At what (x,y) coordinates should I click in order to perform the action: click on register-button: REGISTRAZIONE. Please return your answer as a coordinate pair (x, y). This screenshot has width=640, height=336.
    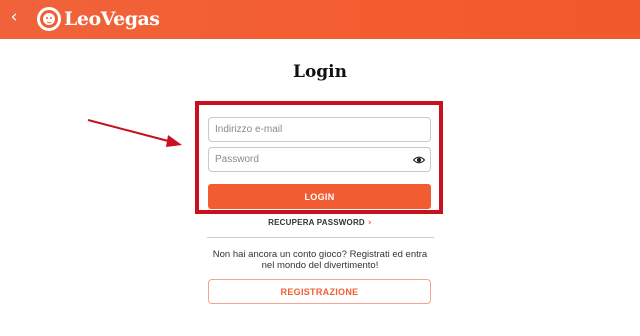
    Looking at the image, I should click on (319, 291).